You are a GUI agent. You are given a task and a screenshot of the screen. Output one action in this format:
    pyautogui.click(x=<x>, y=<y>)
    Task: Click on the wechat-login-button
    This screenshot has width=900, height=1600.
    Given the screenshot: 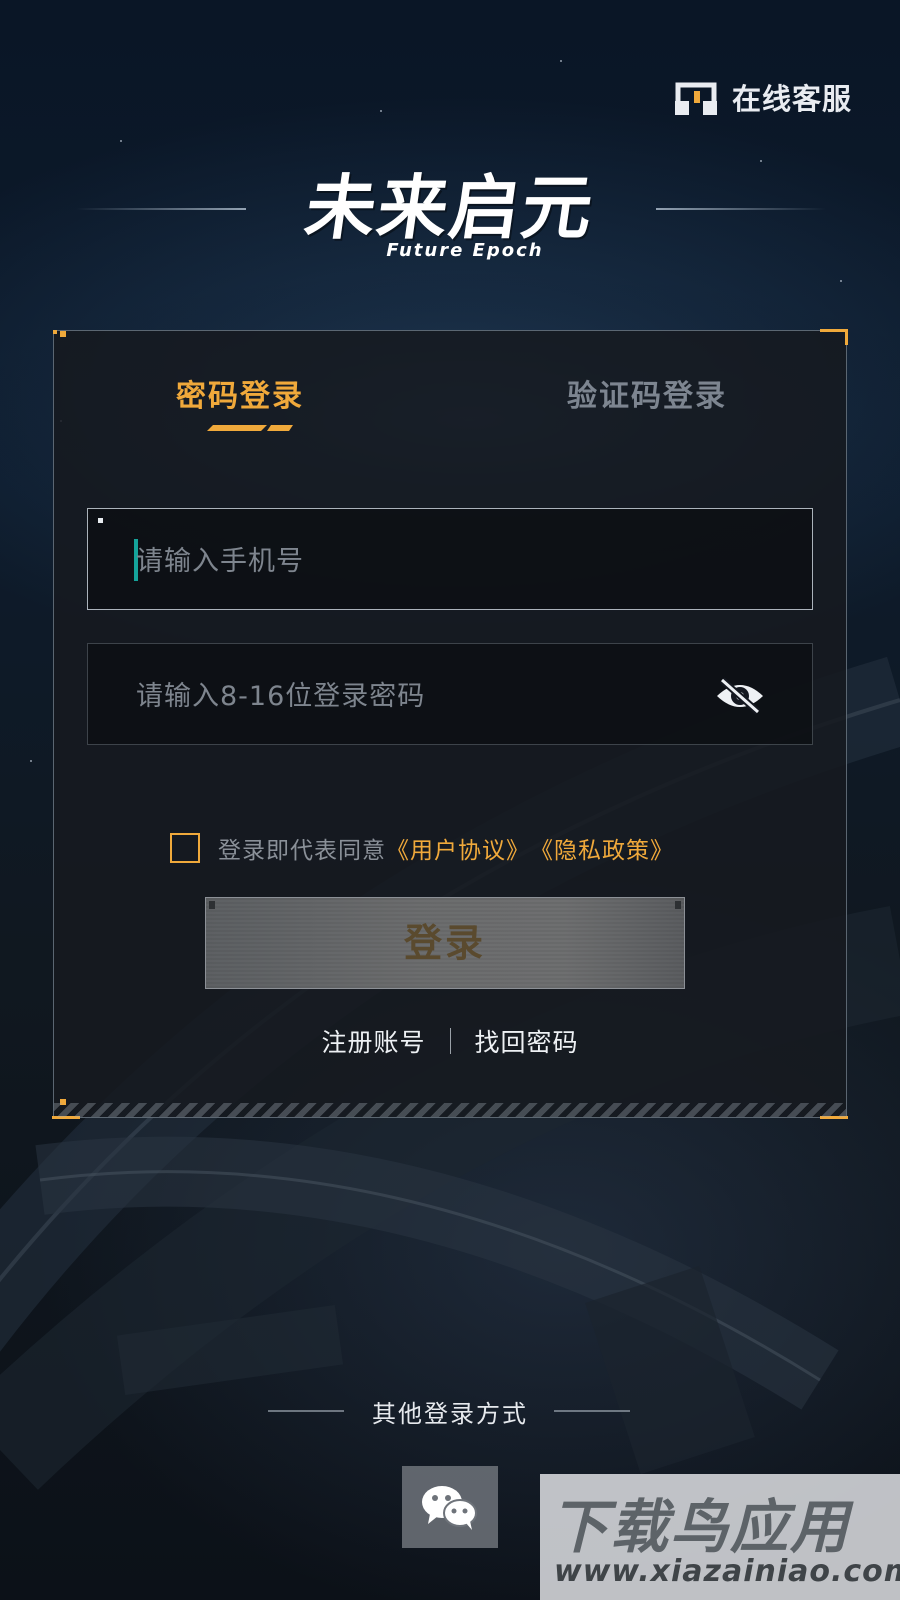 What is the action you would take?
    pyautogui.click(x=450, y=1507)
    